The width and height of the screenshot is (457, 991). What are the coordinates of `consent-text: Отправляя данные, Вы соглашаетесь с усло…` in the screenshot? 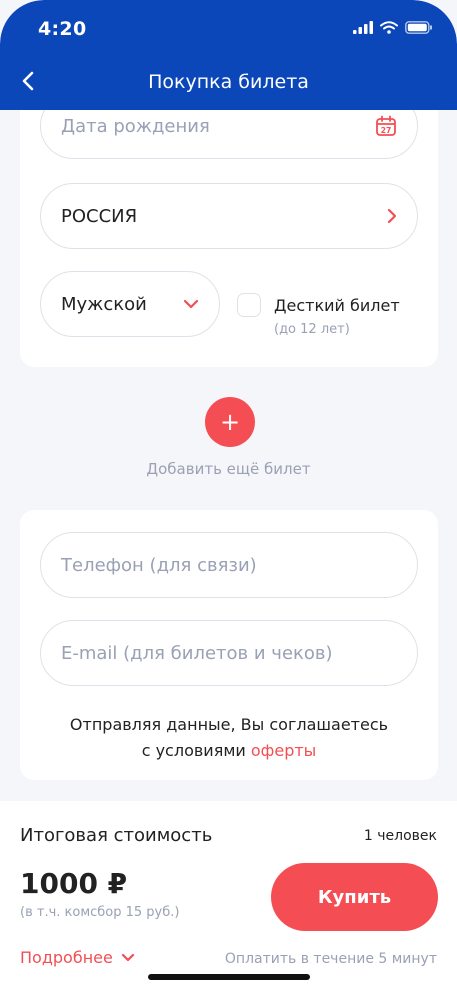 It's located at (229, 738).